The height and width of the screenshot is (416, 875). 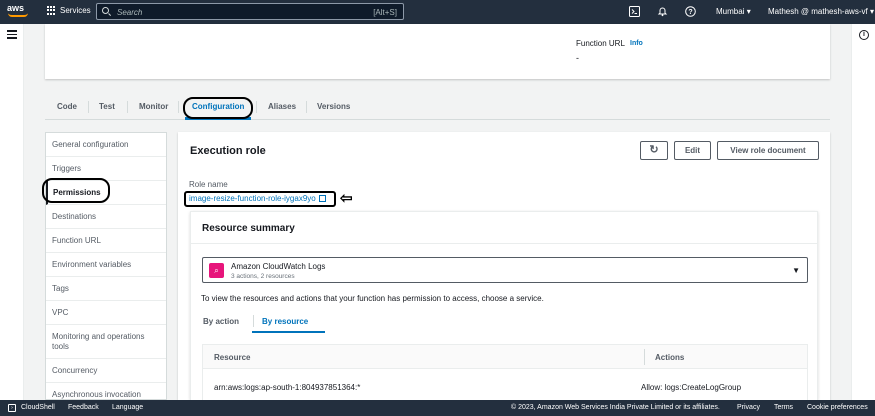 What do you see at coordinates (105, 10) in the screenshot?
I see `search-icon` at bounding box center [105, 10].